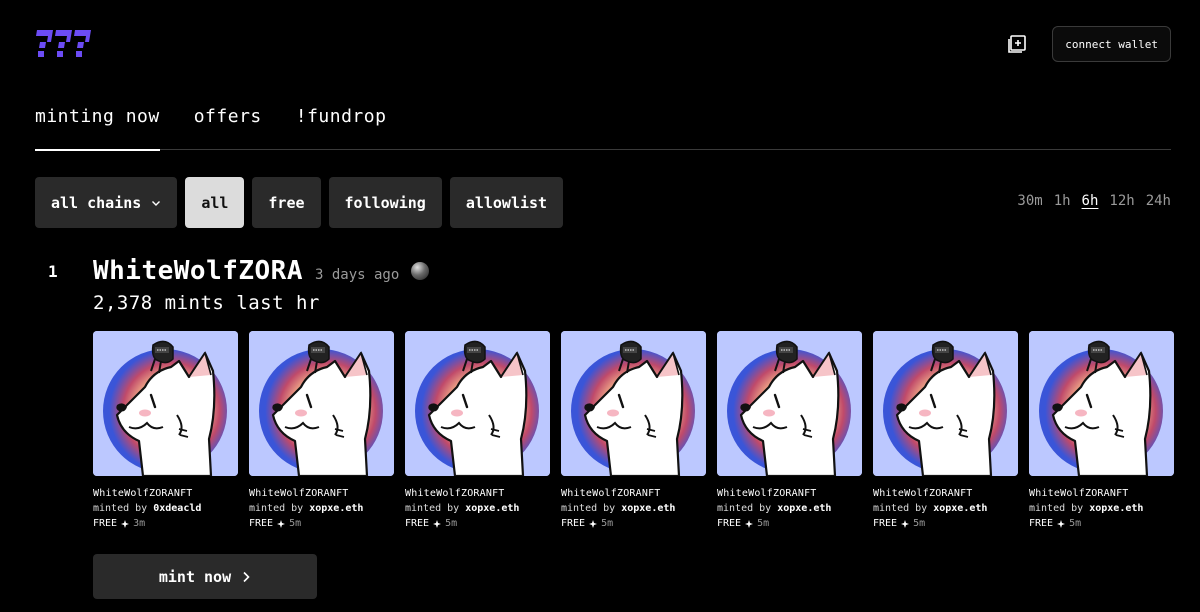 The height and width of the screenshot is (612, 1200). What do you see at coordinates (1111, 44) in the screenshot?
I see `connect-wallet-button: connect wallet` at bounding box center [1111, 44].